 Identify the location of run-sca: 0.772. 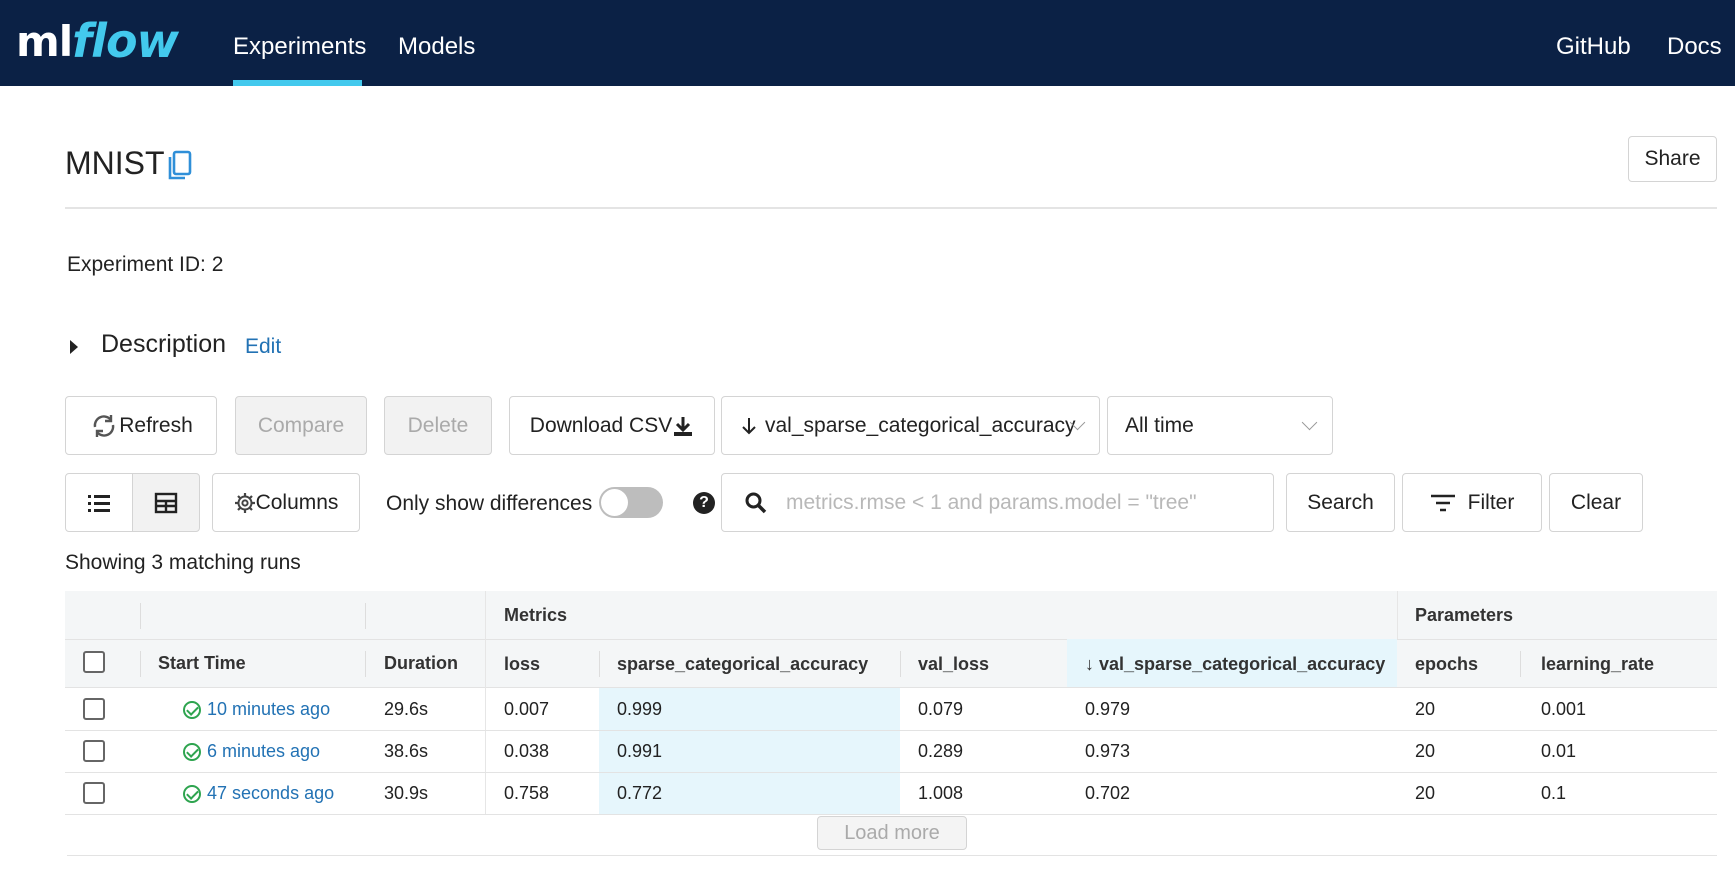
(640, 793).